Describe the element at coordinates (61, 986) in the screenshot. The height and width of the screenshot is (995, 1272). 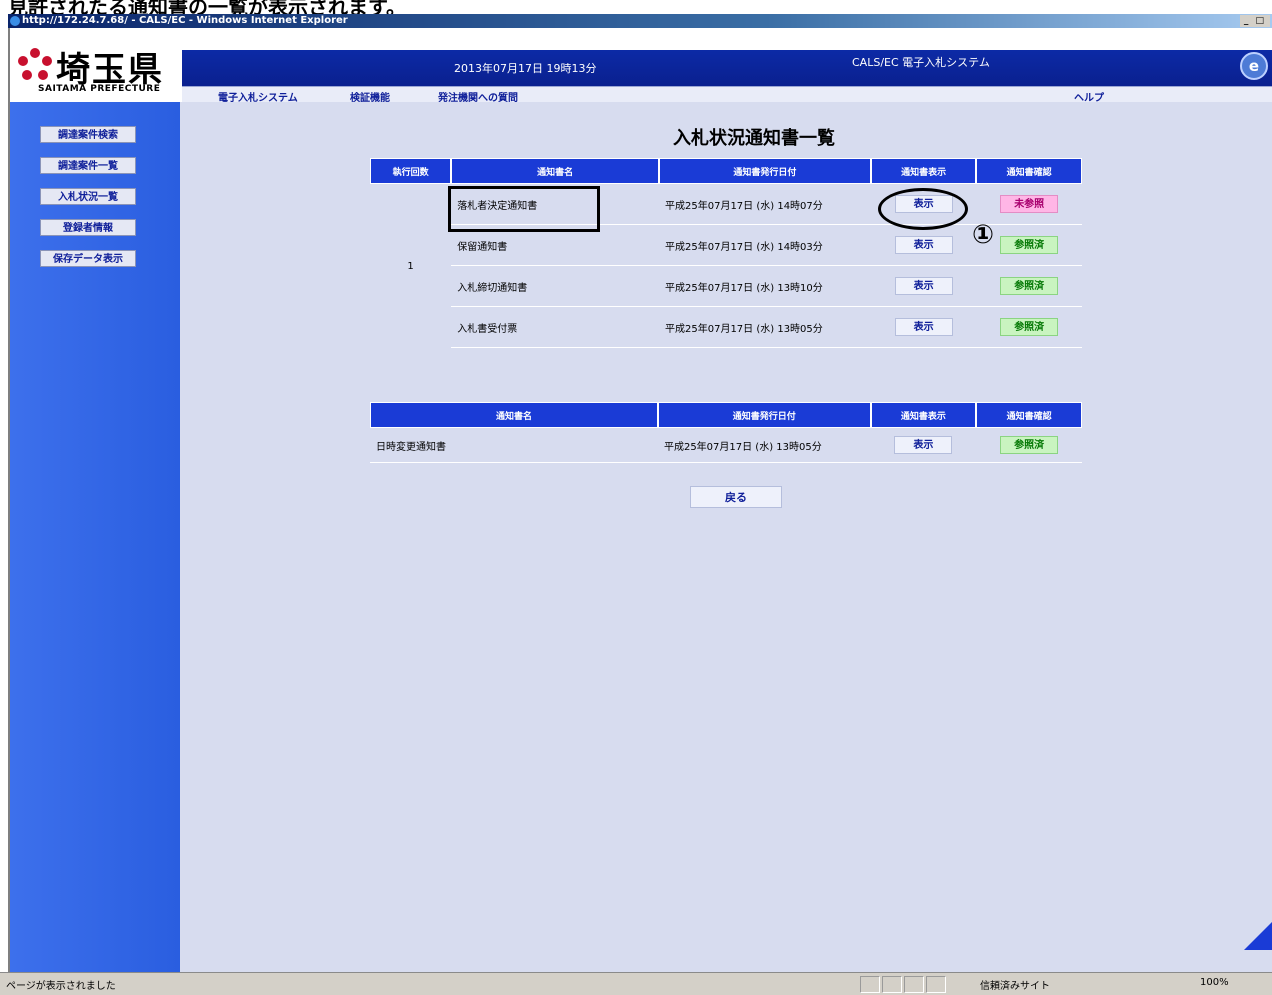
I see `status-text: ページが表示されました` at that location.